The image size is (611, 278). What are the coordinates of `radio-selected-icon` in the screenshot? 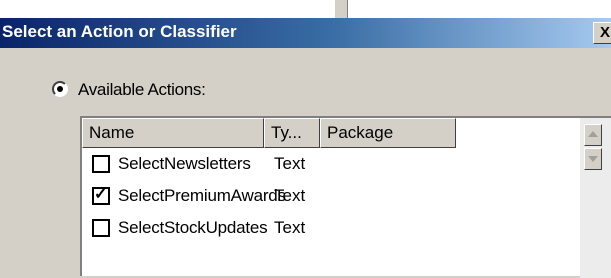 It's located at (60, 89).